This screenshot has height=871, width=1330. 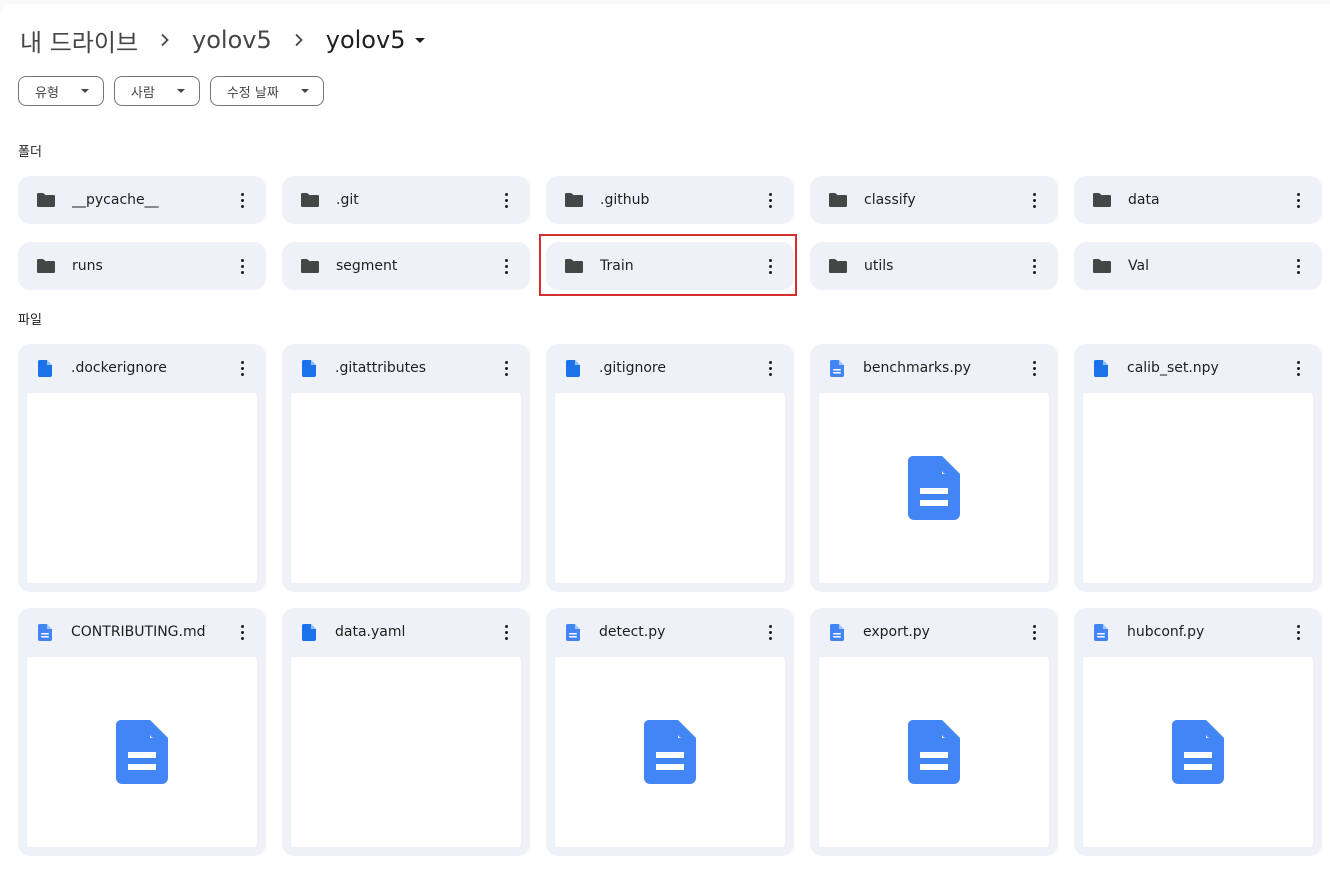 I want to click on file-header: .dockerignore, so click(x=142, y=368).